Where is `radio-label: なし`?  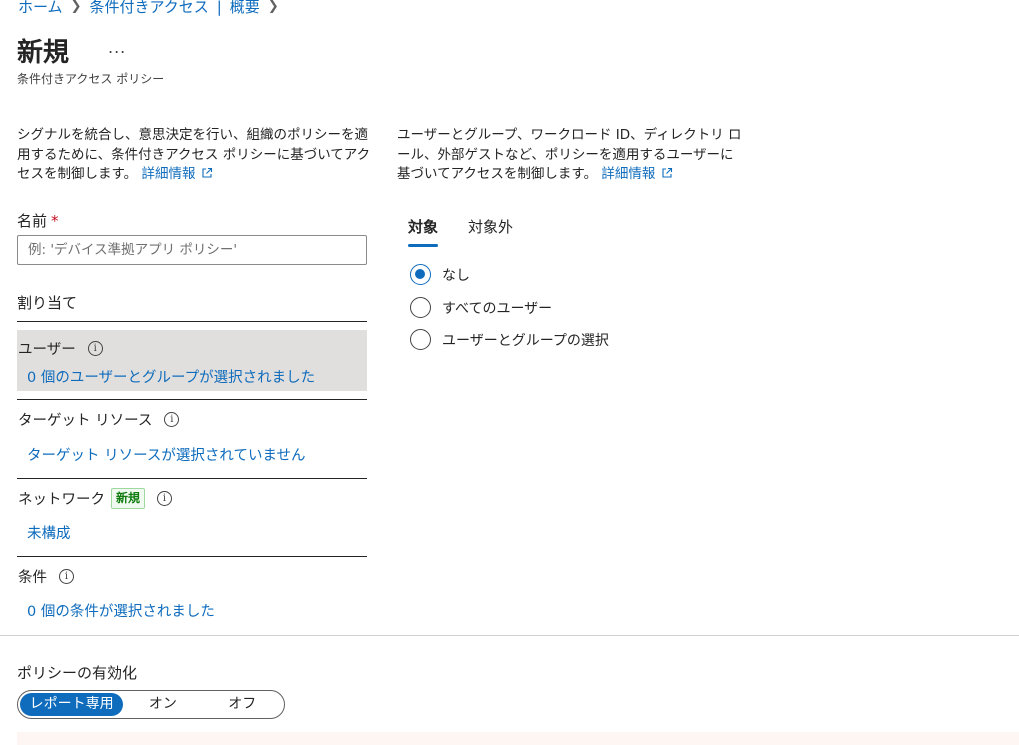 radio-label: なし is located at coordinates (456, 275).